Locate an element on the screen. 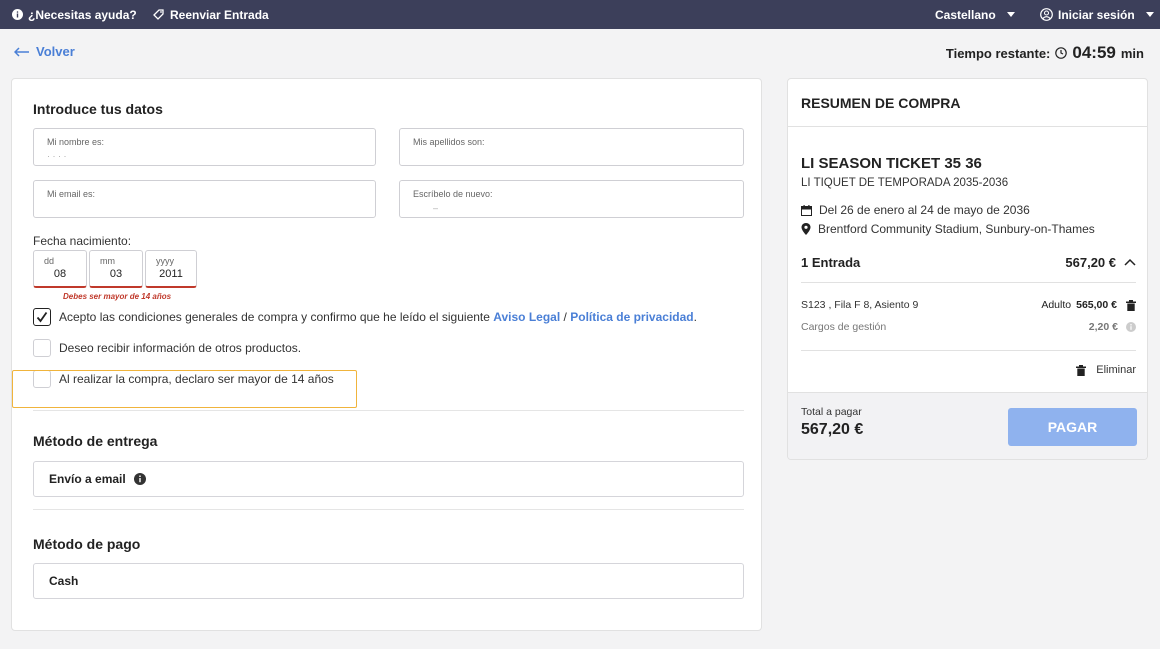  email-repeat-field-label: Escríbelo de nuevo: is located at coordinates (453, 194).